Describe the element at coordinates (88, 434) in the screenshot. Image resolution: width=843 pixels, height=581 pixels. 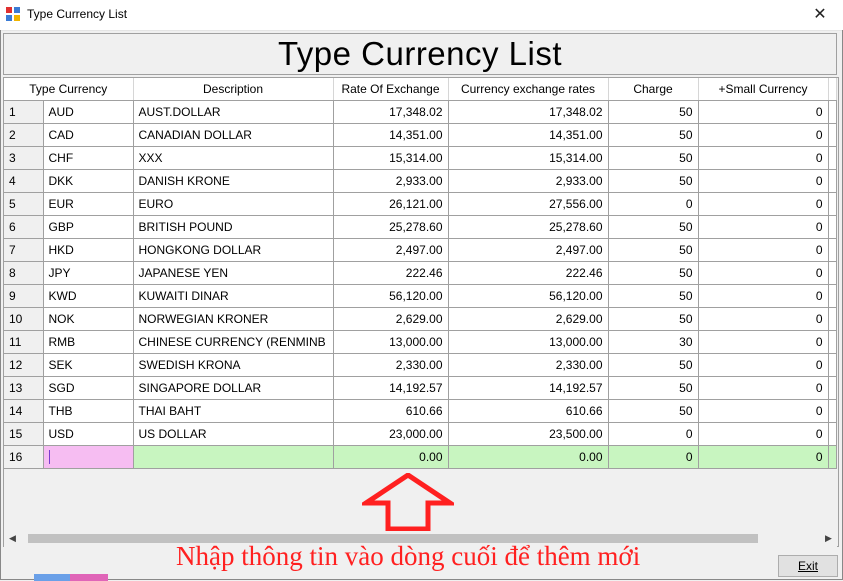
I see `type-currency-cell: USD` at that location.